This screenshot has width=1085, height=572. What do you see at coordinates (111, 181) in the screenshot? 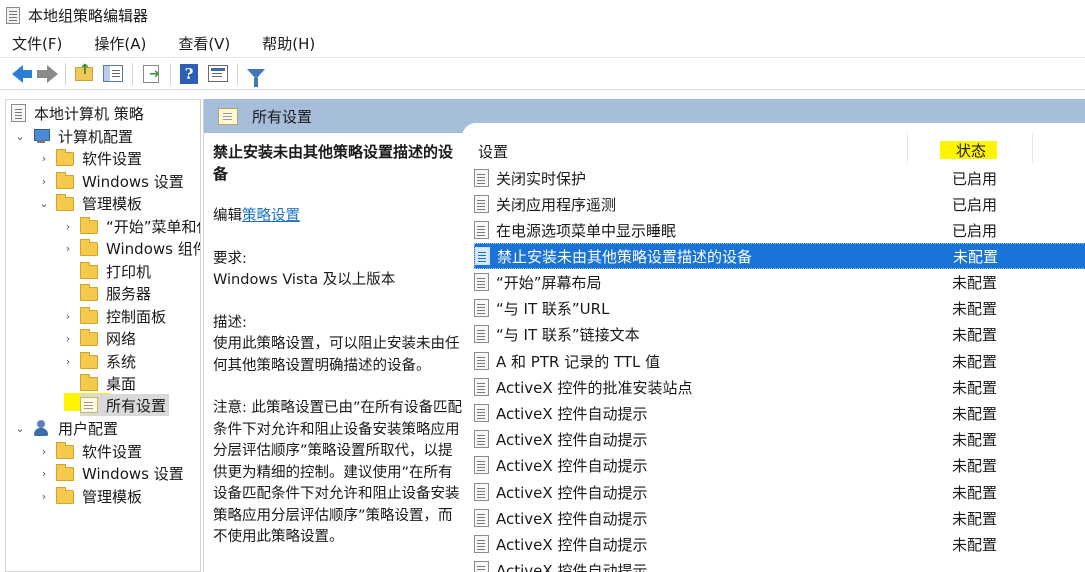
I see `tree-node-computer-windows: › Windows 设置` at bounding box center [111, 181].